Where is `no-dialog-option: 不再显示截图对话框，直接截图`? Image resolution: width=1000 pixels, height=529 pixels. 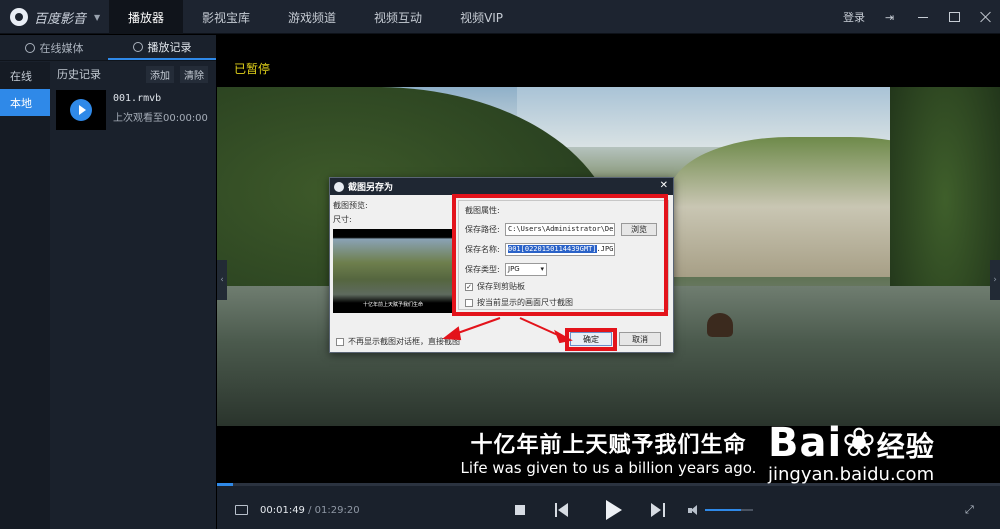 no-dialog-option: 不再显示截图对话框，直接截图 is located at coordinates (398, 341).